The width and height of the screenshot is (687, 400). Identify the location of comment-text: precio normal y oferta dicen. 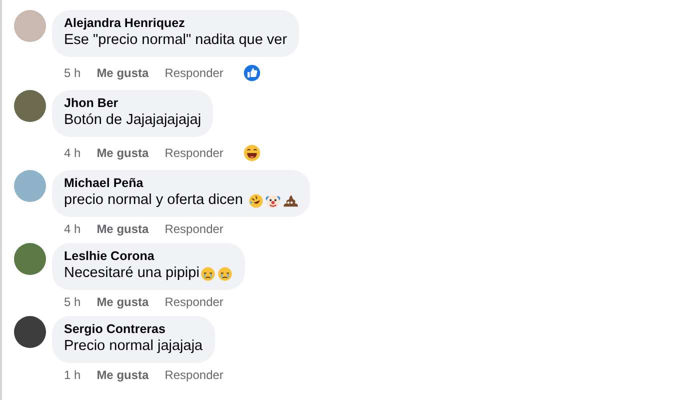
(154, 200).